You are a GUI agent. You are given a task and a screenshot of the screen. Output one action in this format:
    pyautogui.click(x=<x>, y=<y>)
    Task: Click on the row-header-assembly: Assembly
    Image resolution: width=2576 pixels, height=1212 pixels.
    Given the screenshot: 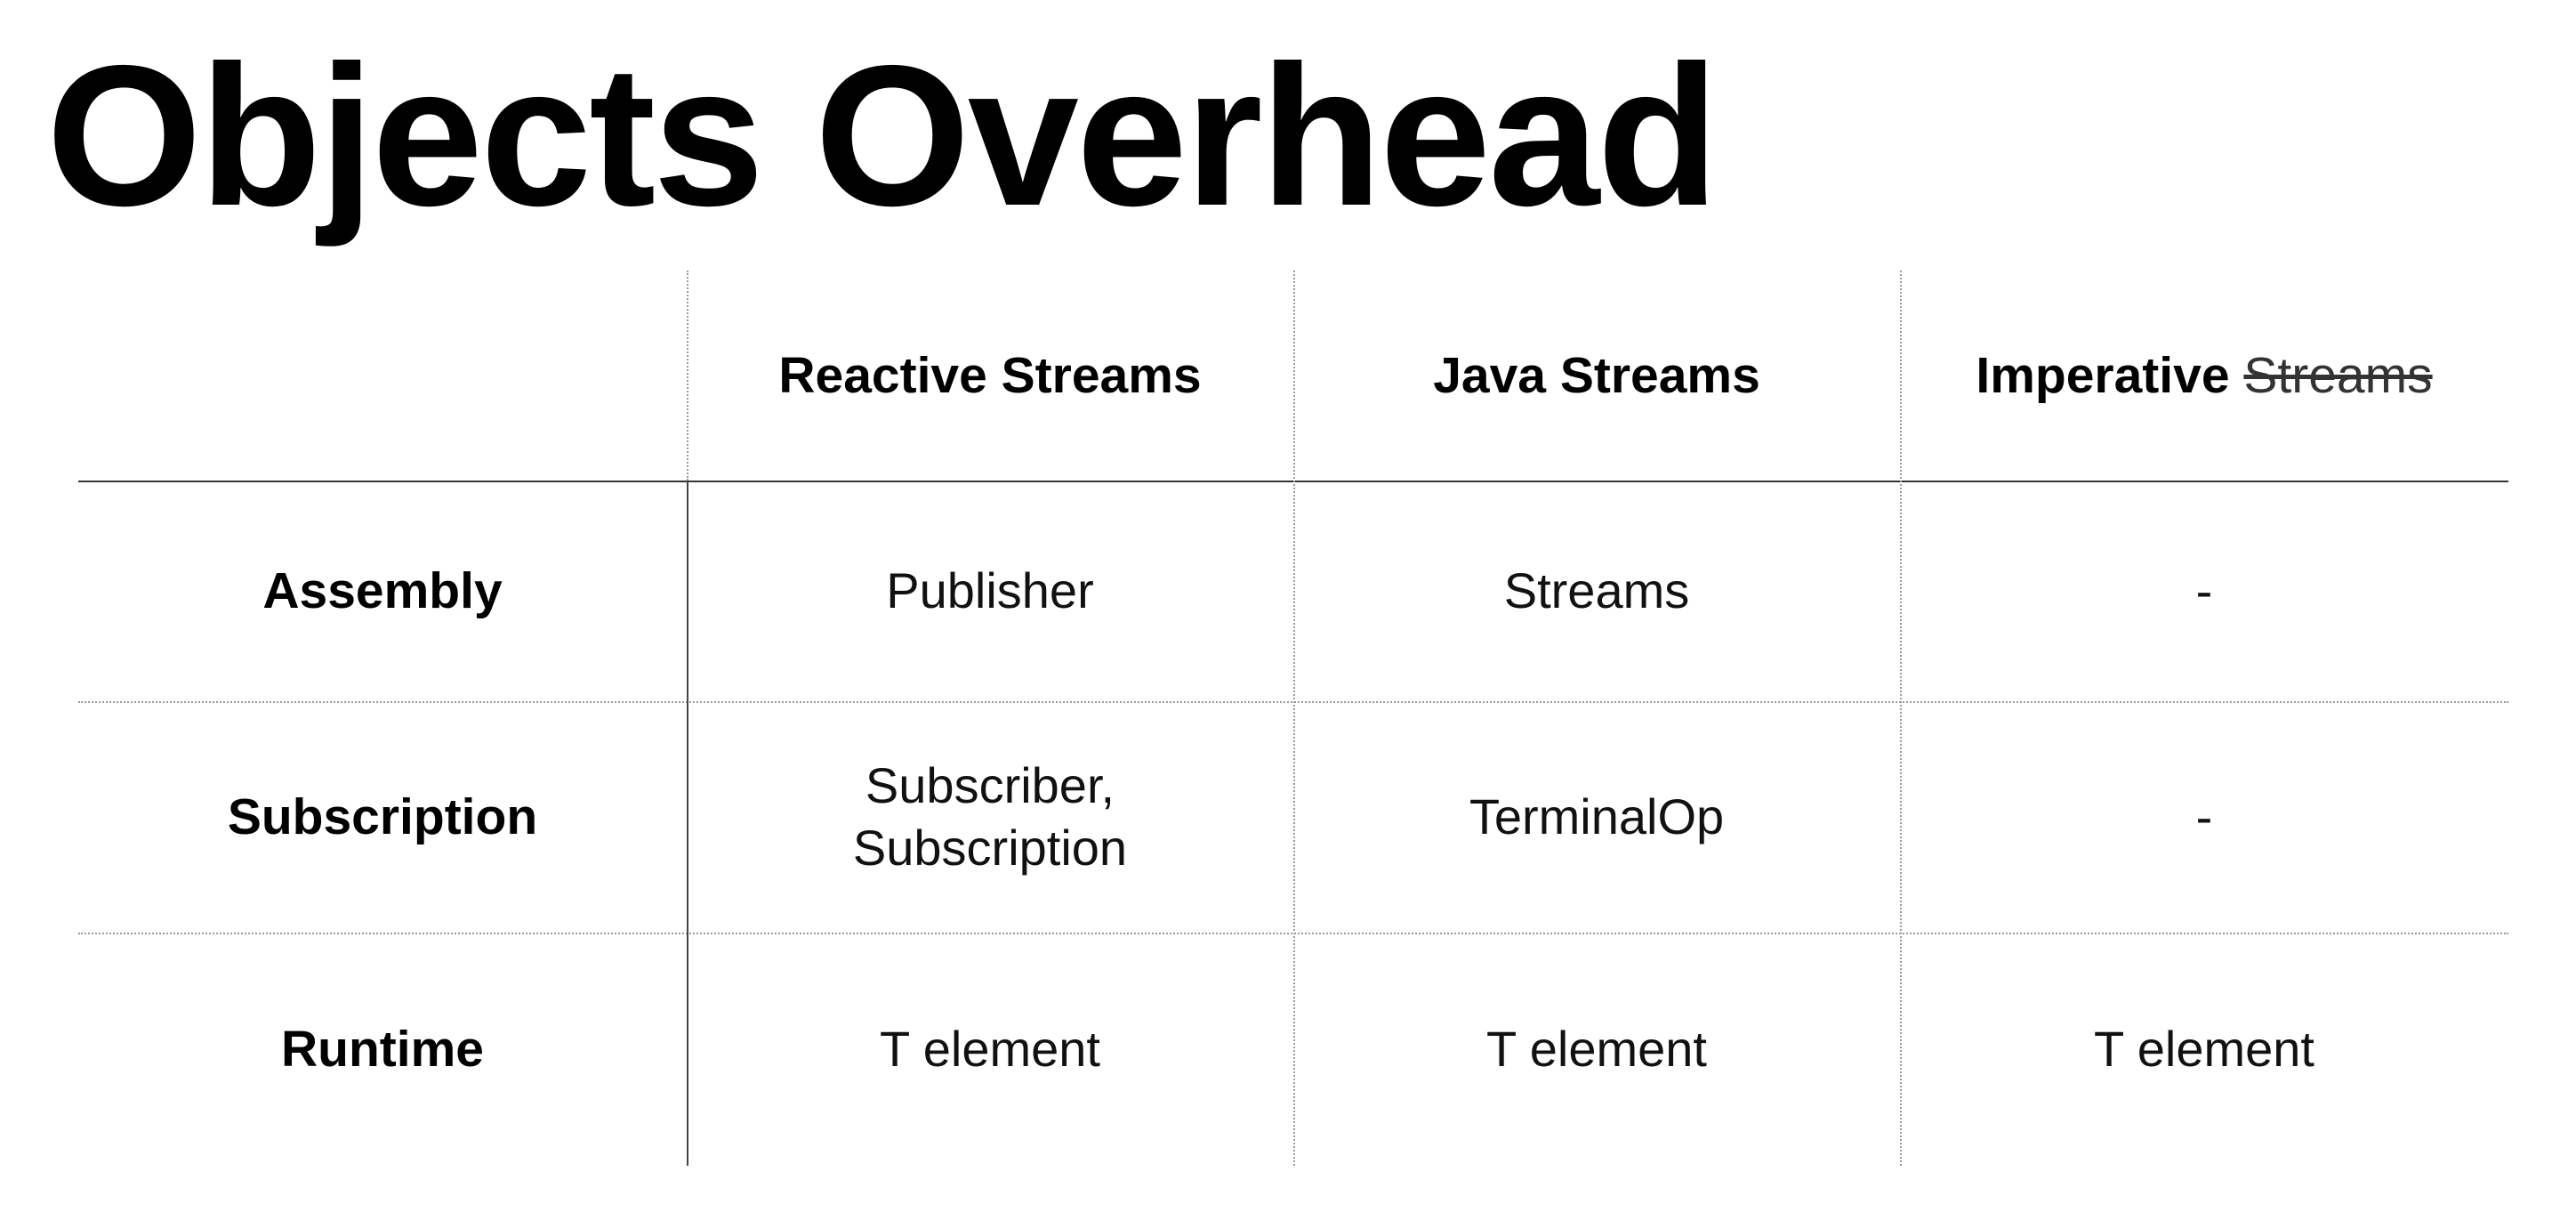 What is the action you would take?
    pyautogui.click(x=382, y=591)
    